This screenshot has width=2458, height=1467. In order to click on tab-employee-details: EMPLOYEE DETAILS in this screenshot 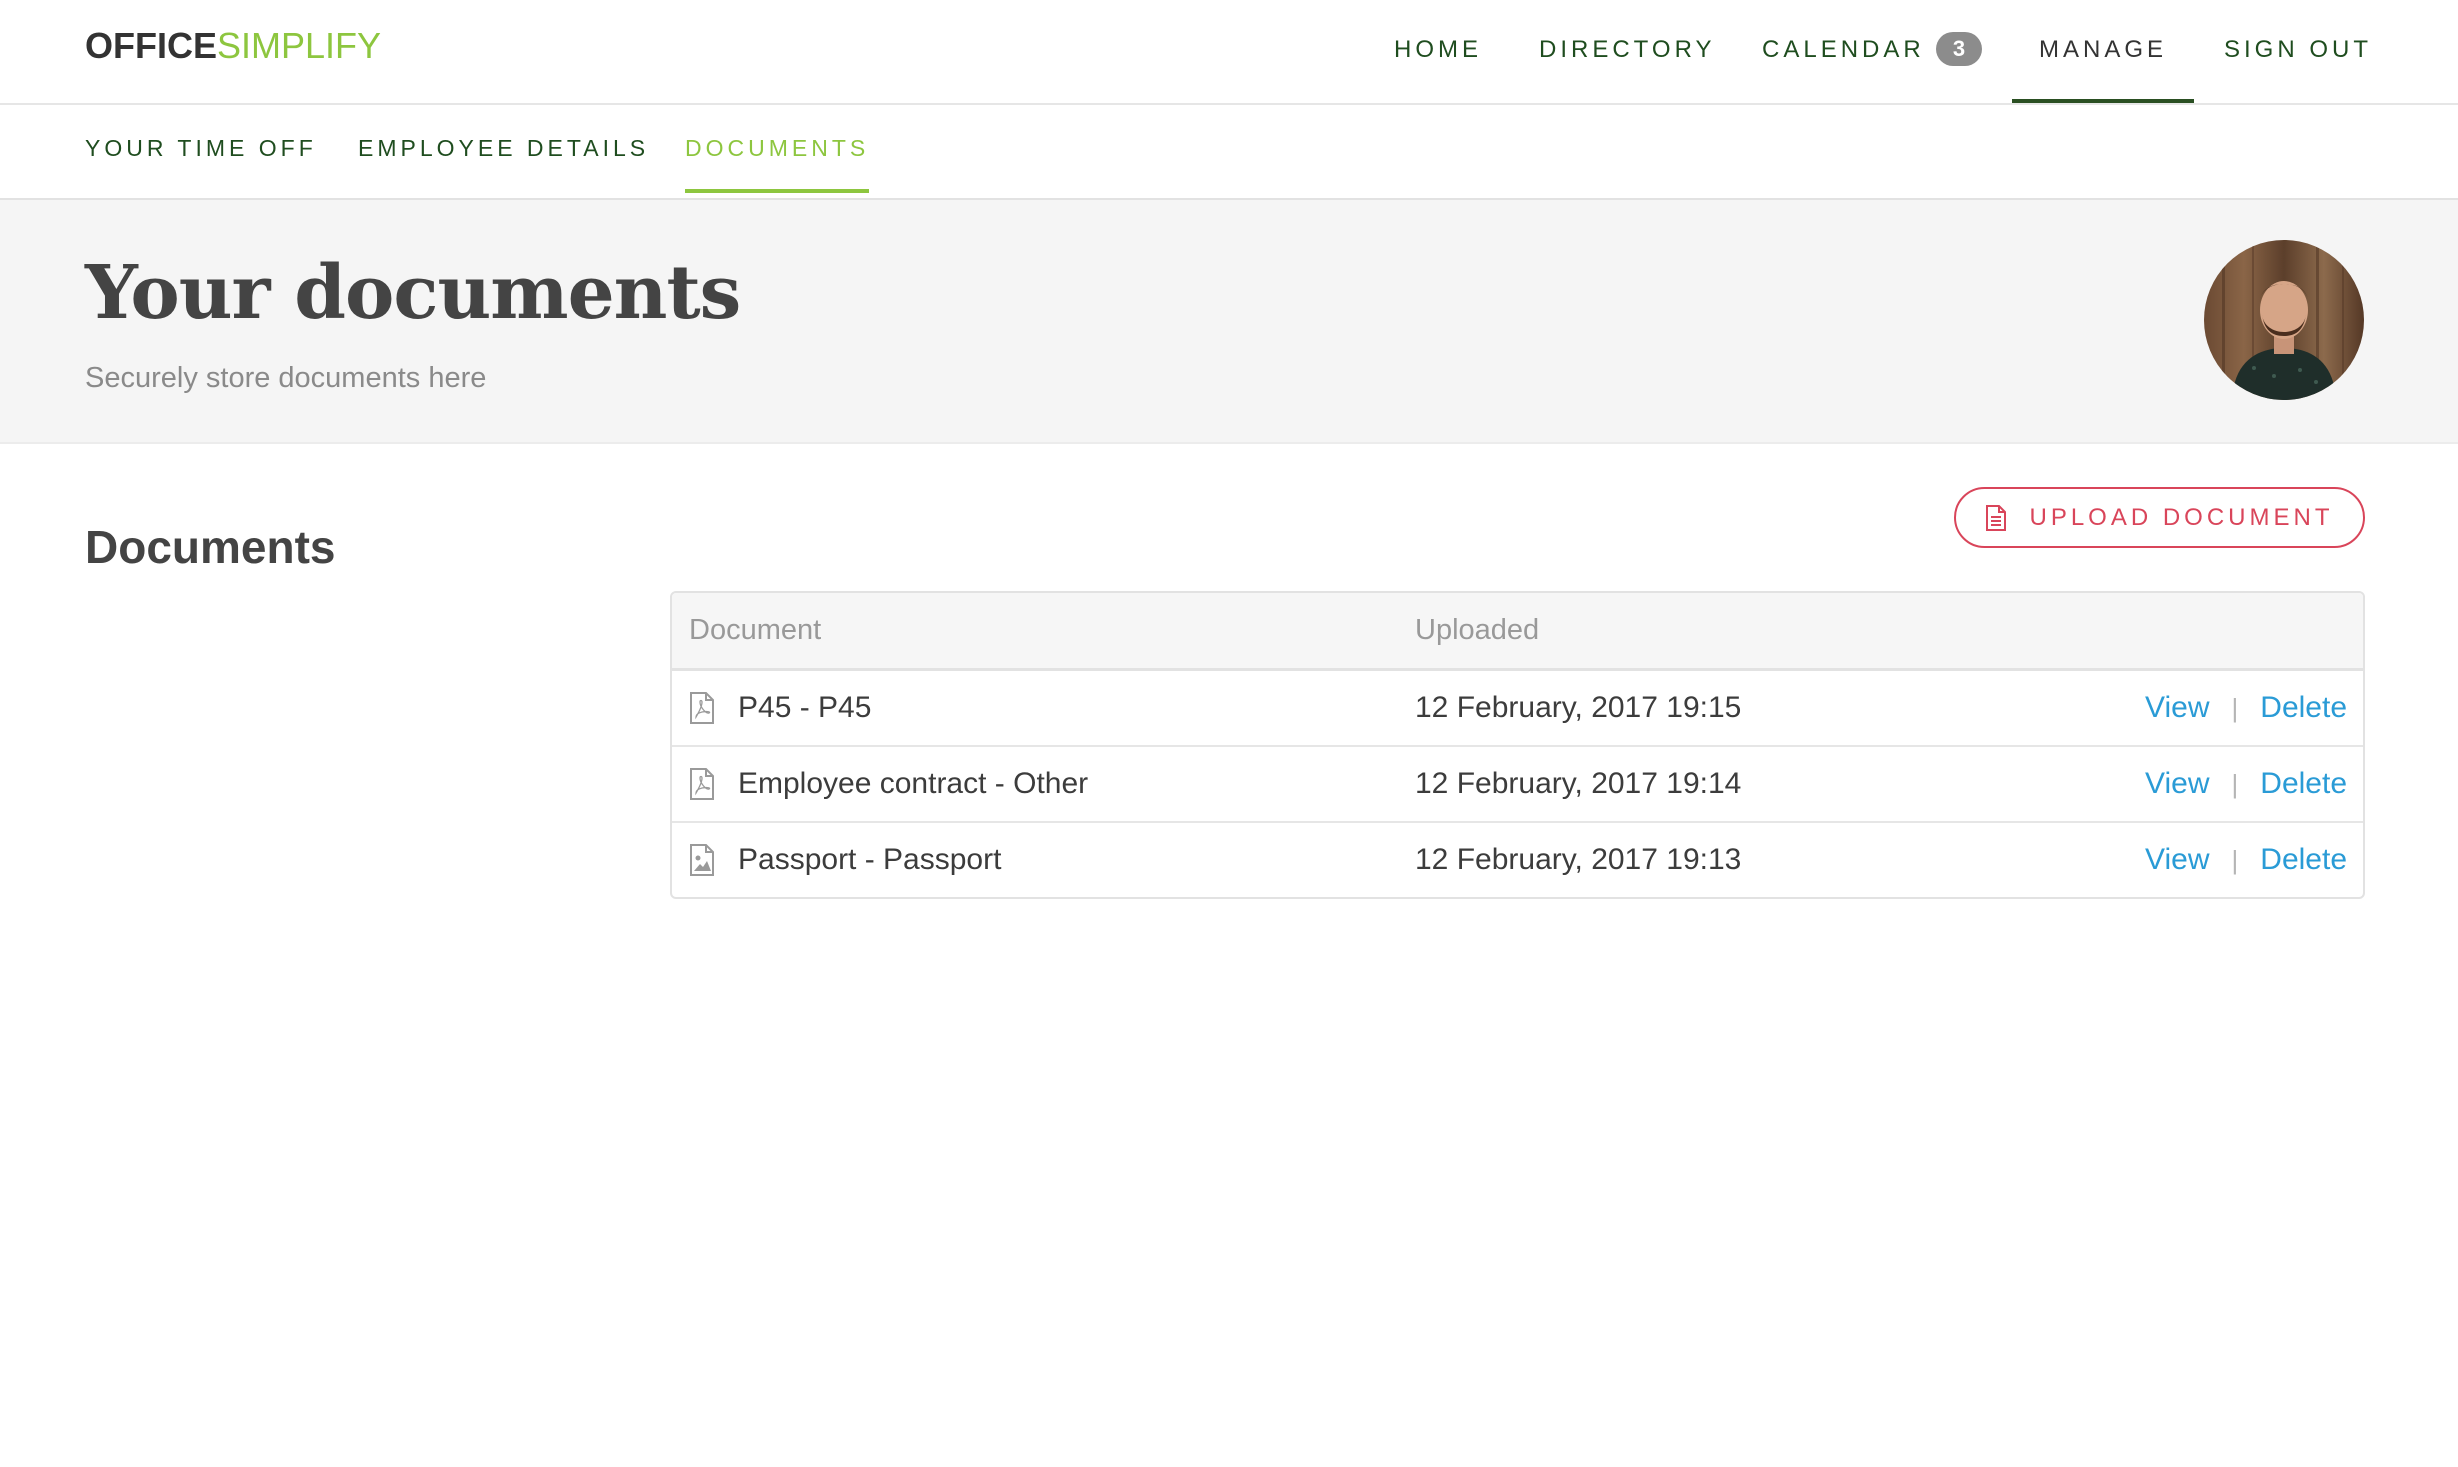, I will do `click(503, 149)`.